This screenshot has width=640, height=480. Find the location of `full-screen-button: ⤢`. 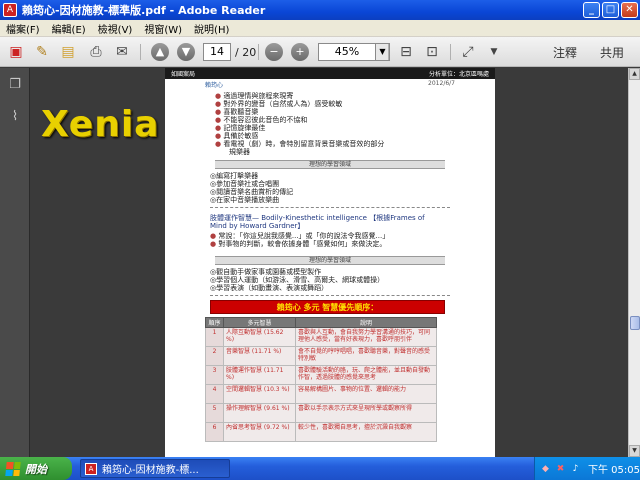

full-screen-button: ⤢ is located at coordinates (468, 52).